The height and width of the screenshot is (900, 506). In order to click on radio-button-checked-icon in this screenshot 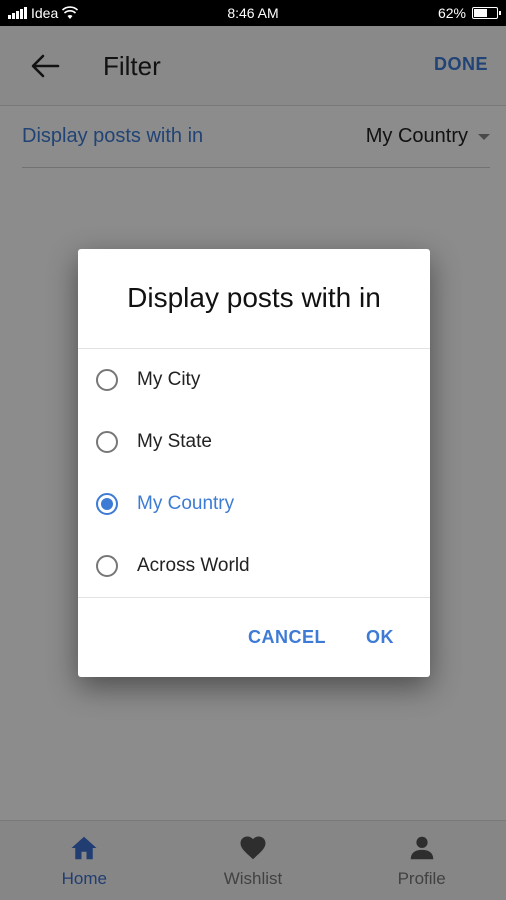, I will do `click(107, 504)`.